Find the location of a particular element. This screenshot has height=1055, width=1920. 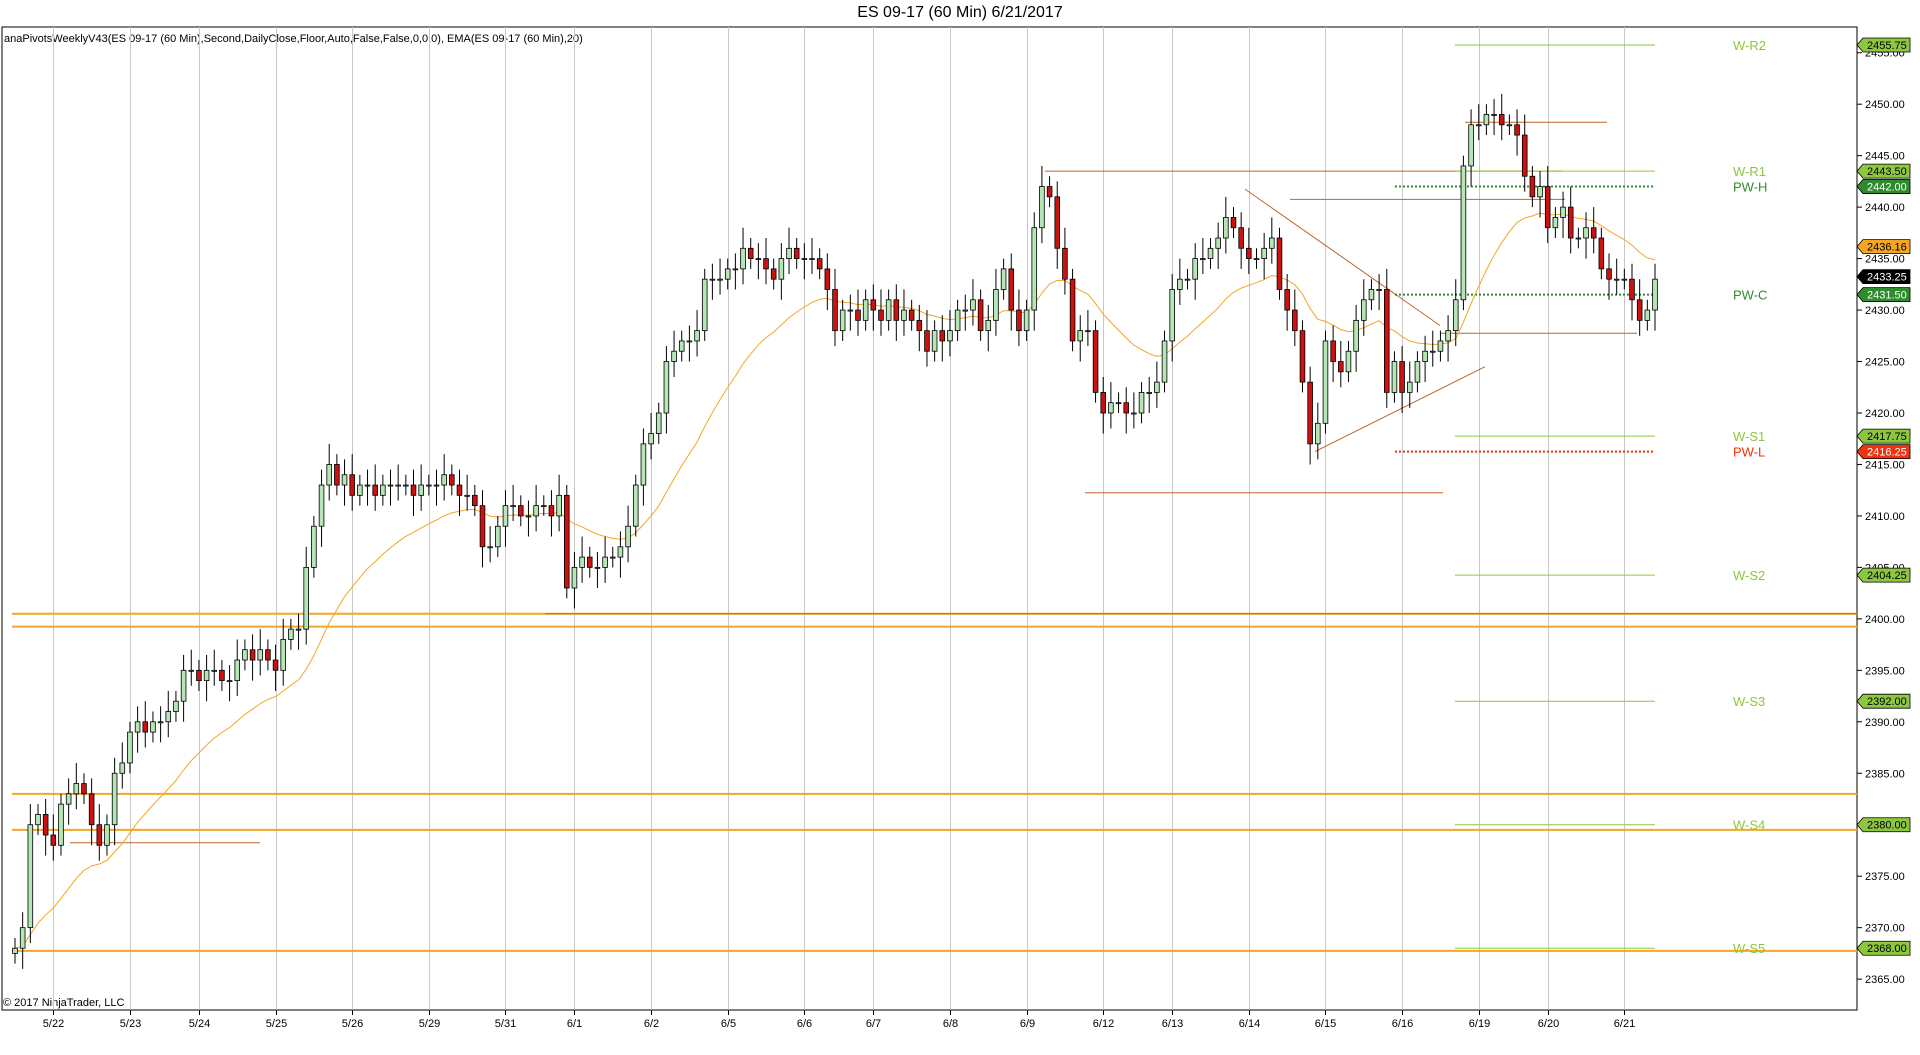

x-tick-label: 6/7 is located at coordinates (873, 1024).